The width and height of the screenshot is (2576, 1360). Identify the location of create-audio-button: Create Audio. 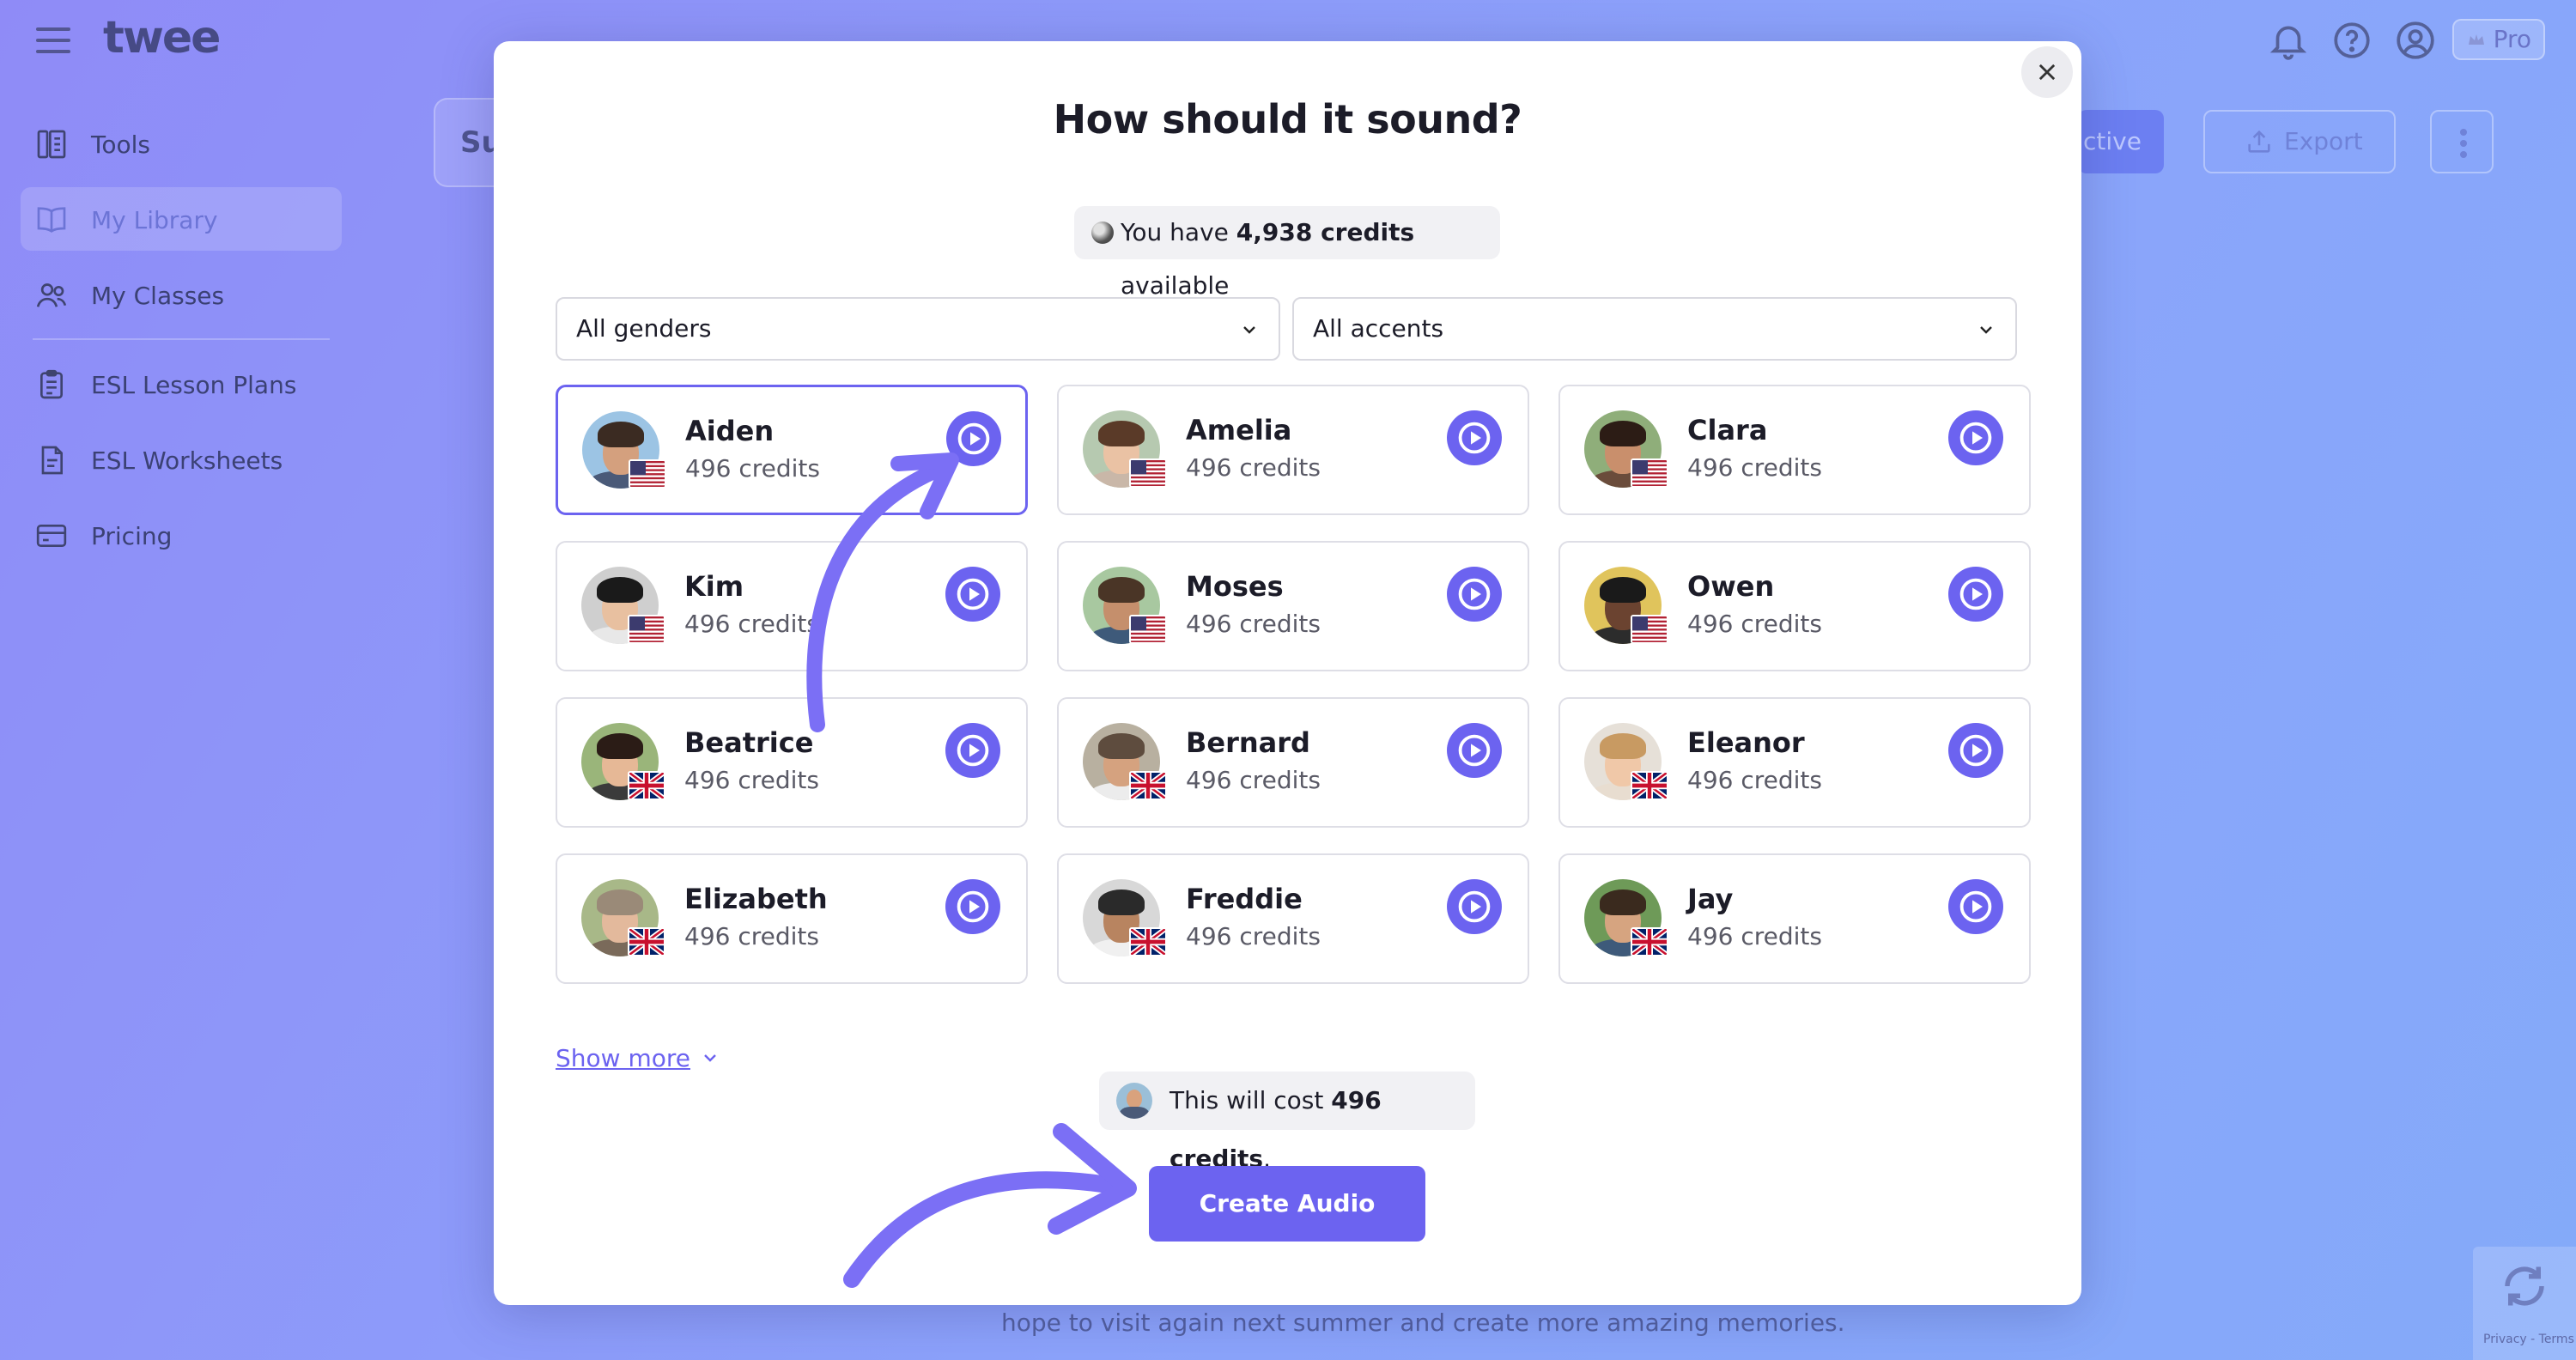
(1287, 1204).